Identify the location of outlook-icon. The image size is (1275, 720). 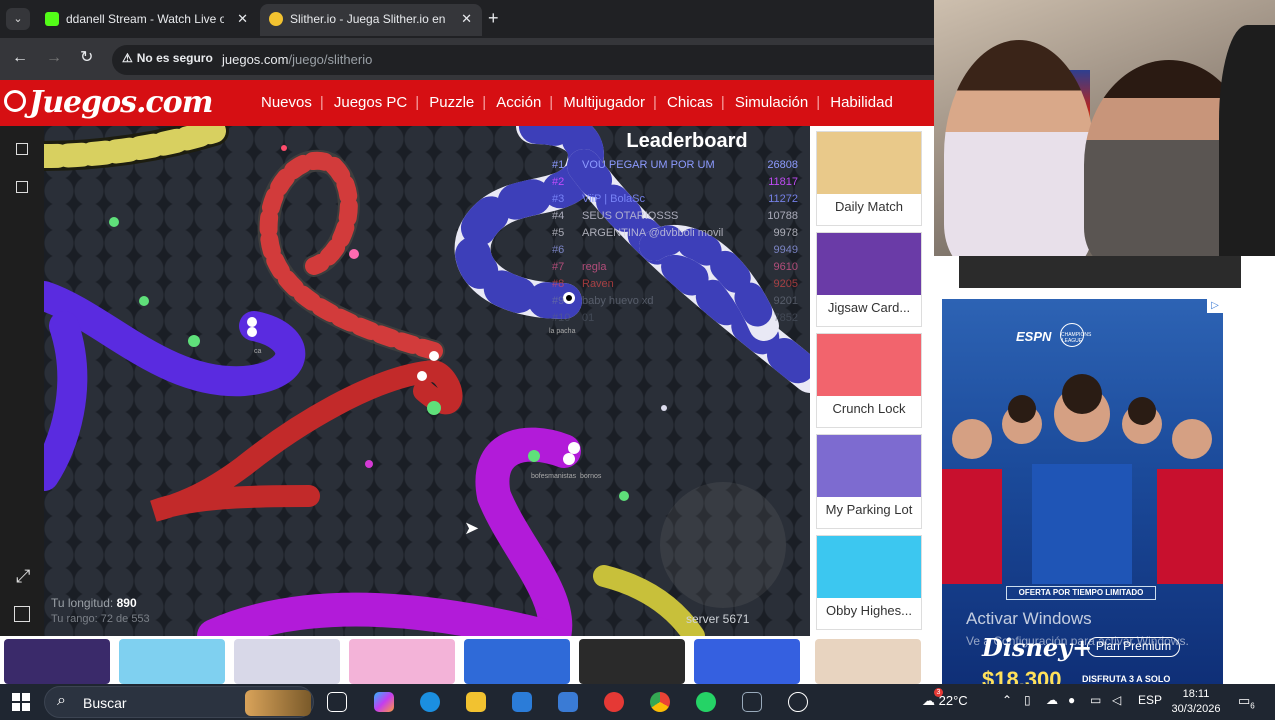
(568, 702).